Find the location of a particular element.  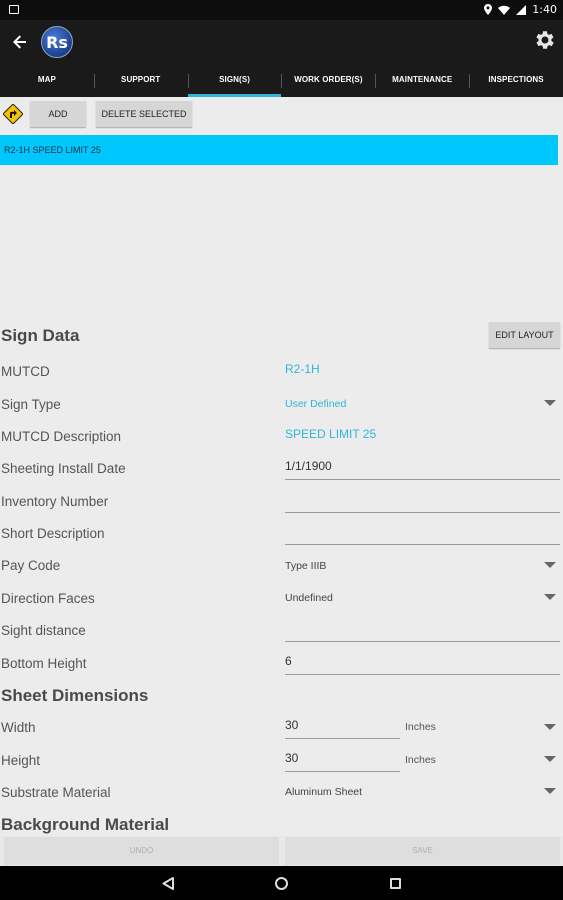

width-label: Width is located at coordinates (18, 727).